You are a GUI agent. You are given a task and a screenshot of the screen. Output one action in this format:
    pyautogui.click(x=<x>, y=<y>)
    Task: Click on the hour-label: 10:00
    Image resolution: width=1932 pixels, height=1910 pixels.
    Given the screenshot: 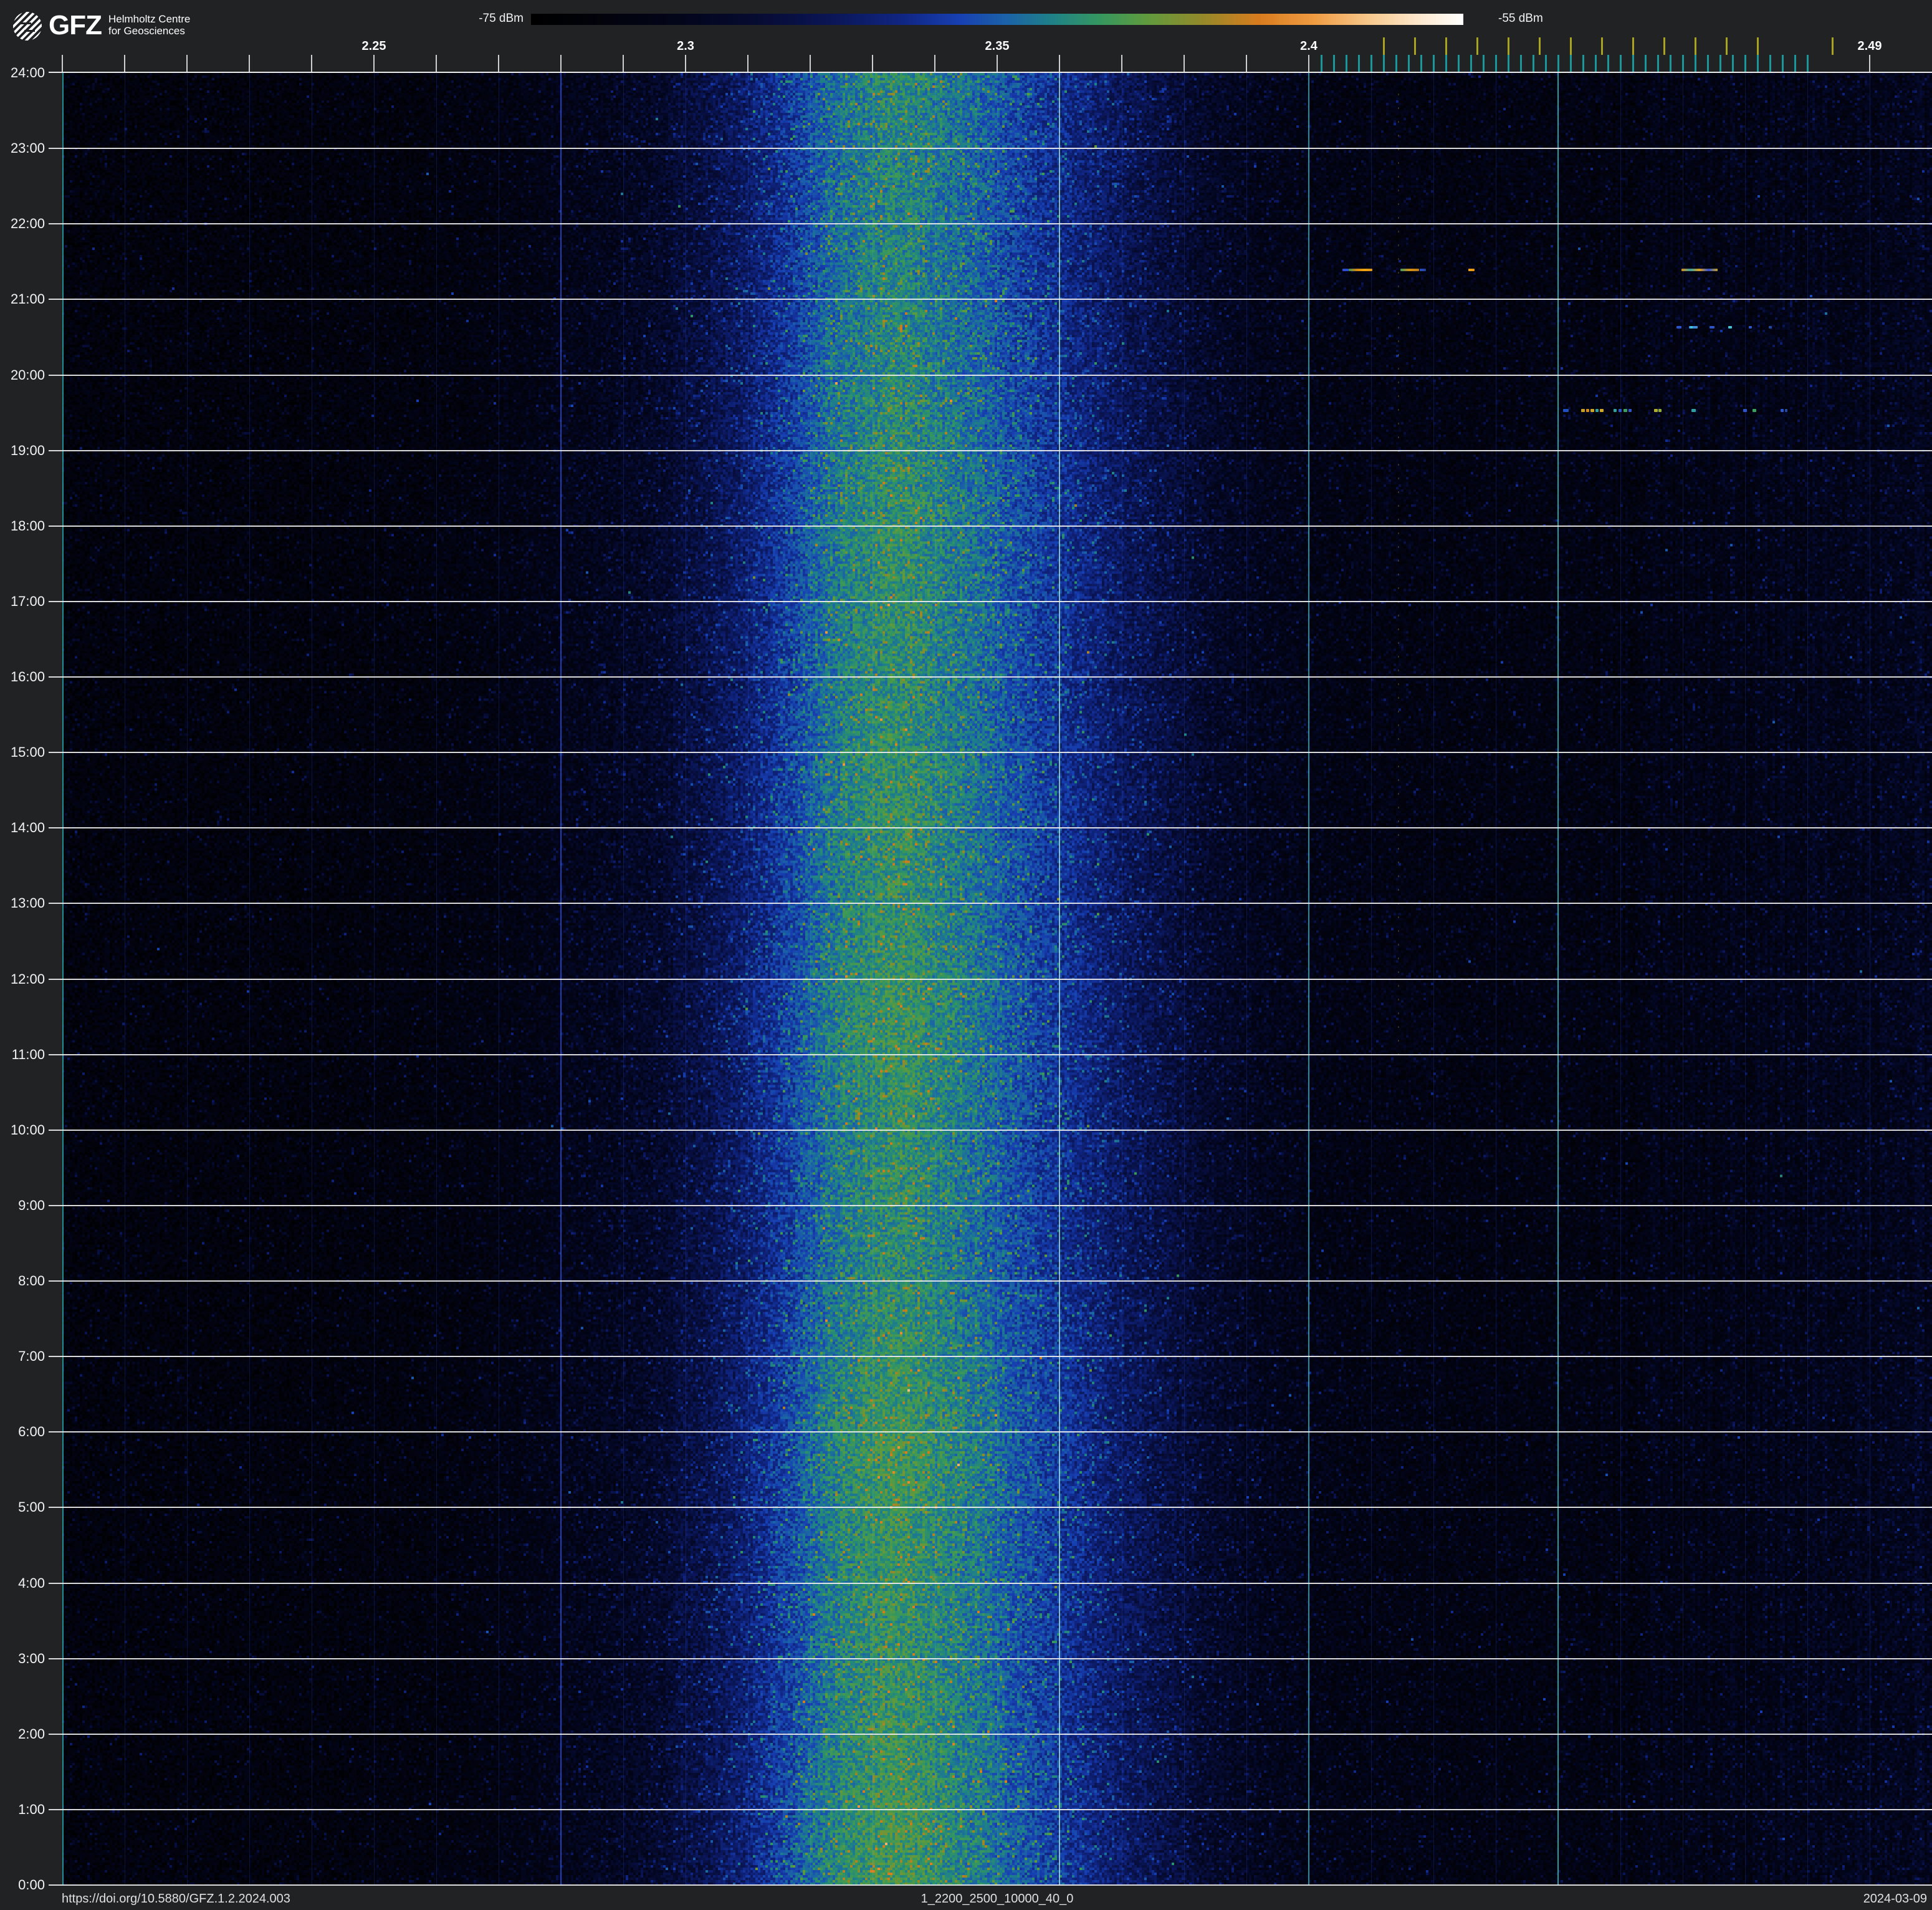 What is the action you would take?
    pyautogui.click(x=27, y=1129)
    